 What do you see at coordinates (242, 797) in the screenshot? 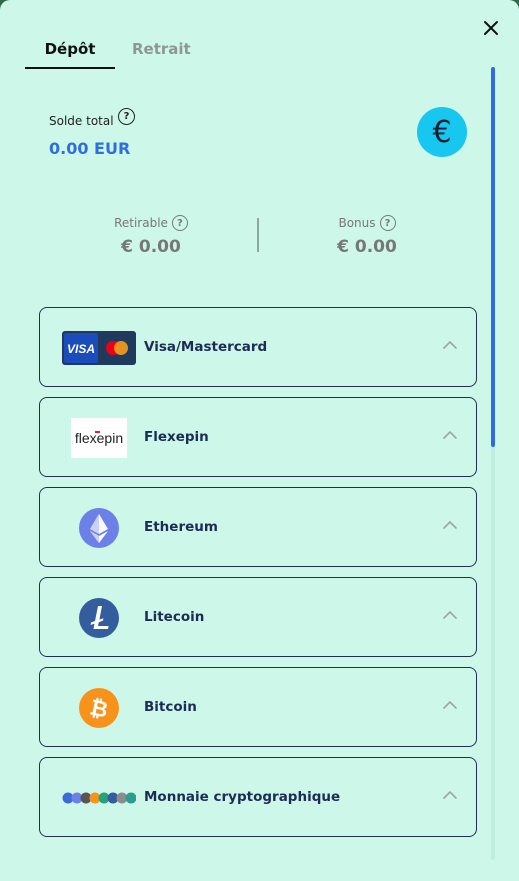
I see `payment-method-name: Monnaie cryptographique` at bounding box center [242, 797].